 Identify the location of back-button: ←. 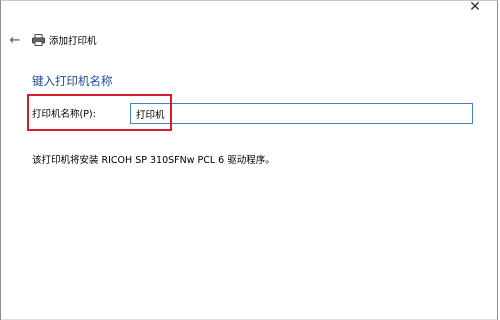
(15, 40).